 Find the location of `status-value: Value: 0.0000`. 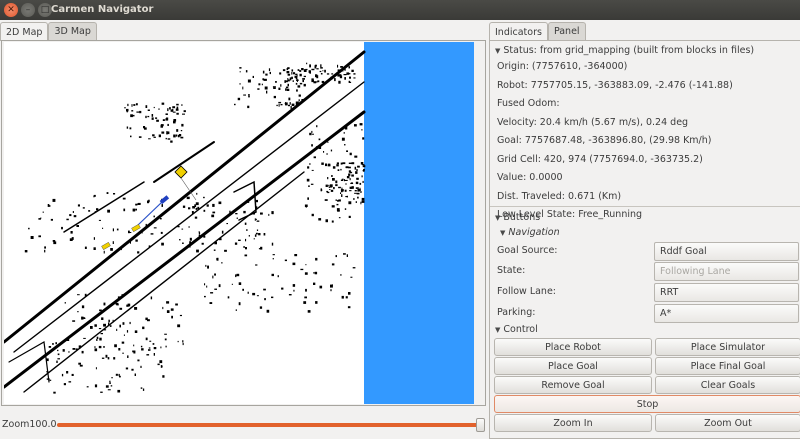

status-value: Value: 0.0000 is located at coordinates (530, 177).